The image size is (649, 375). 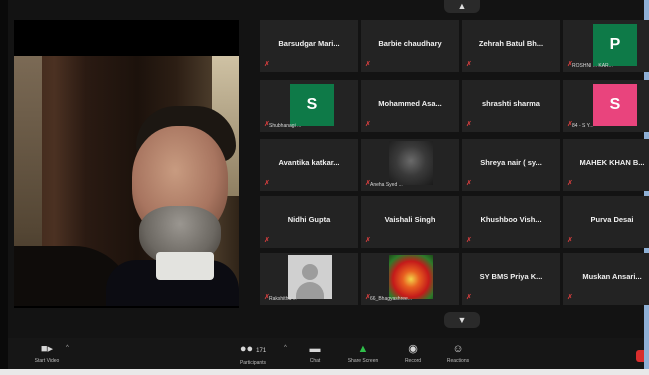 What do you see at coordinates (47, 361) in the screenshot?
I see `start-video-label: Start Video` at bounding box center [47, 361].